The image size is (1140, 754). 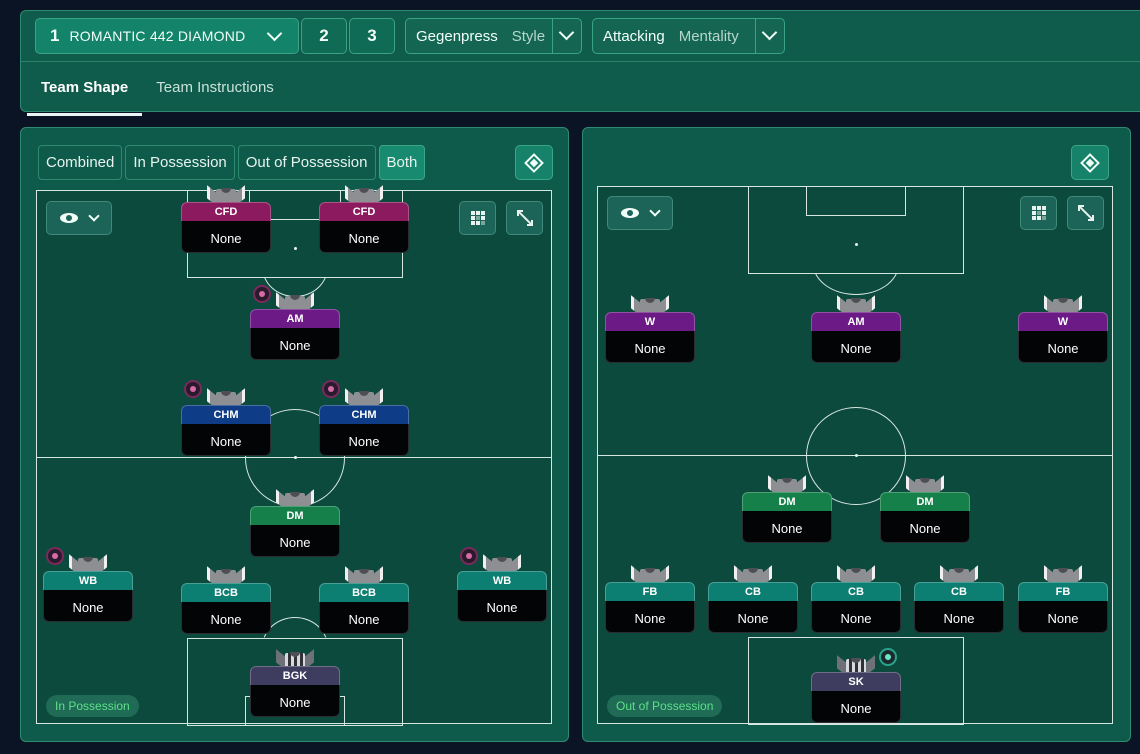 I want to click on tactic-slot-number: 1, so click(x=55, y=35).